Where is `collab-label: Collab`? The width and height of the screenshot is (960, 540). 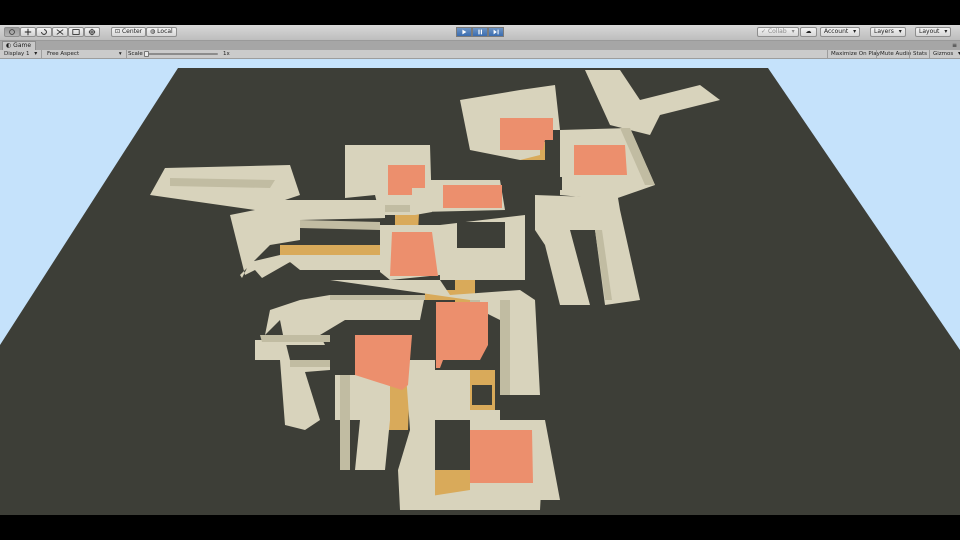
collab-label: Collab is located at coordinates (777, 31).